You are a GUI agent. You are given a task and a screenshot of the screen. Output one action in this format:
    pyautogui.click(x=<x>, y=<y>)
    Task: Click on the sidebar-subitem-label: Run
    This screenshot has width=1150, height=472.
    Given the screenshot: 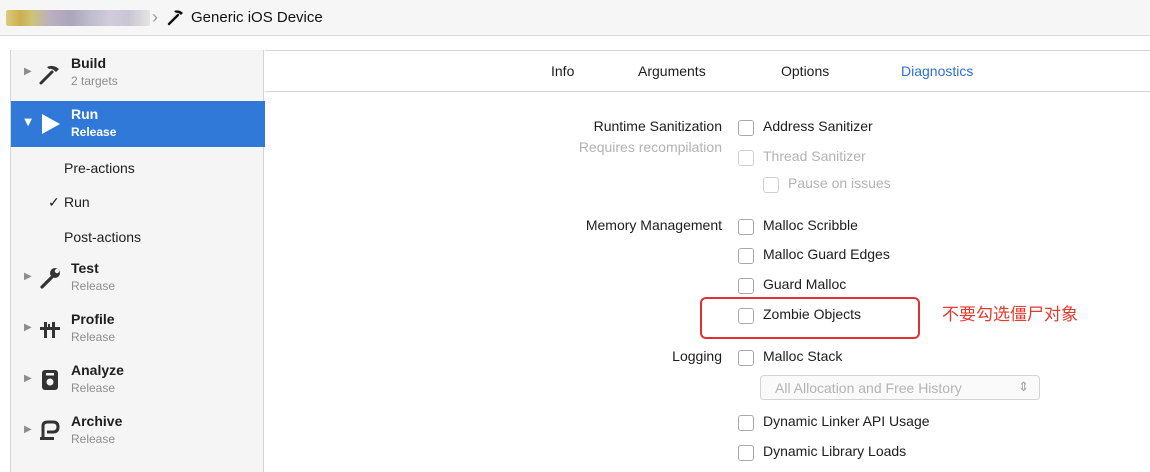 What is the action you would take?
    pyautogui.click(x=77, y=202)
    